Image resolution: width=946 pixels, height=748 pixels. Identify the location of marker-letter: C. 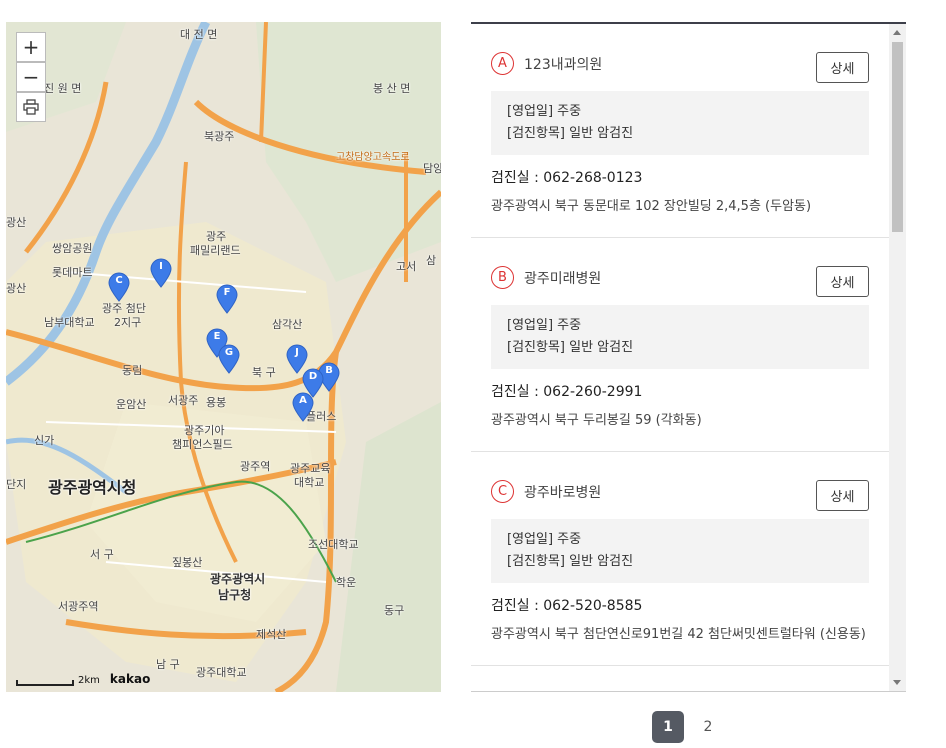
(119, 280).